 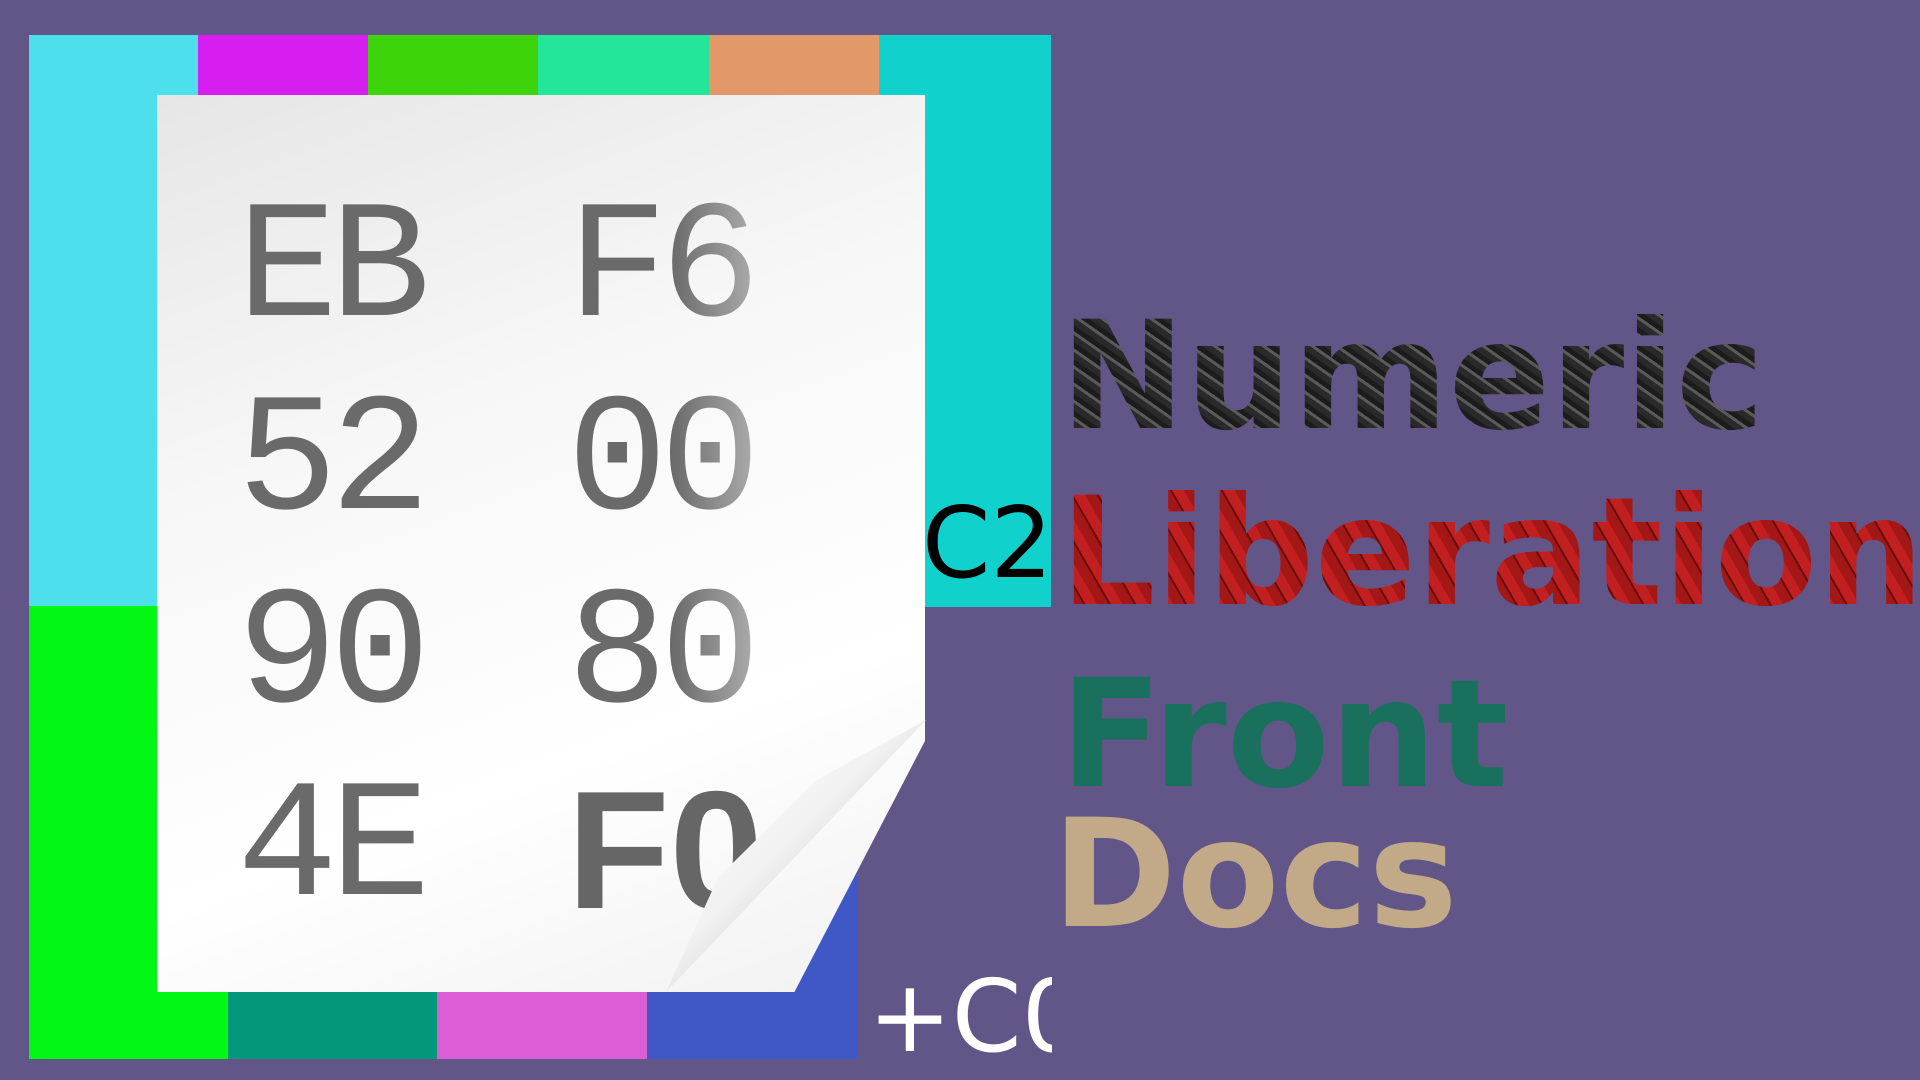 What do you see at coordinates (542, 1024) in the screenshot?
I see `block-pink` at bounding box center [542, 1024].